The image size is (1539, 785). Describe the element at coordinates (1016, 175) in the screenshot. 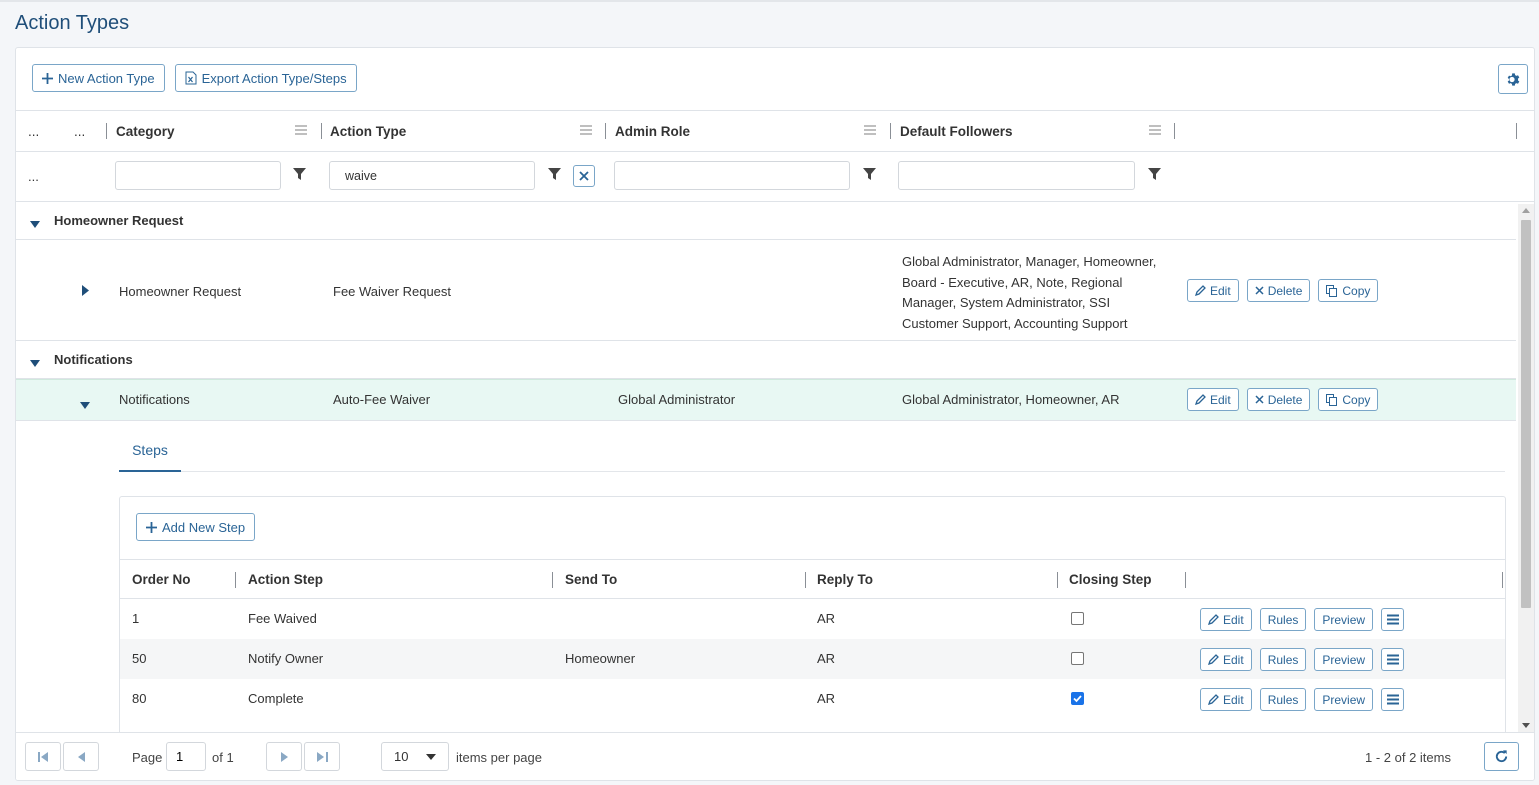

I see `default-followers-filter-input` at that location.